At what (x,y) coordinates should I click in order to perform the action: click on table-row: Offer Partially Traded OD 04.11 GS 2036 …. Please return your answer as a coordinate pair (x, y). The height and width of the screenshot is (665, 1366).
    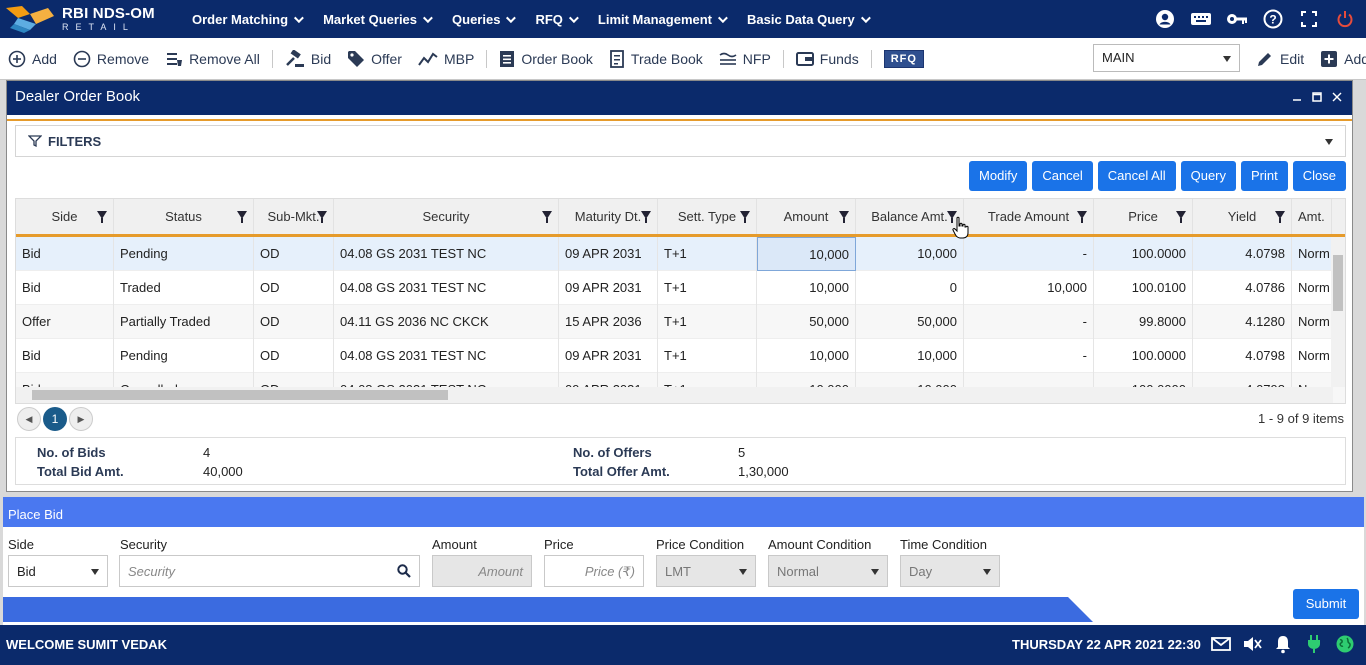
    Looking at the image, I should click on (680, 322).